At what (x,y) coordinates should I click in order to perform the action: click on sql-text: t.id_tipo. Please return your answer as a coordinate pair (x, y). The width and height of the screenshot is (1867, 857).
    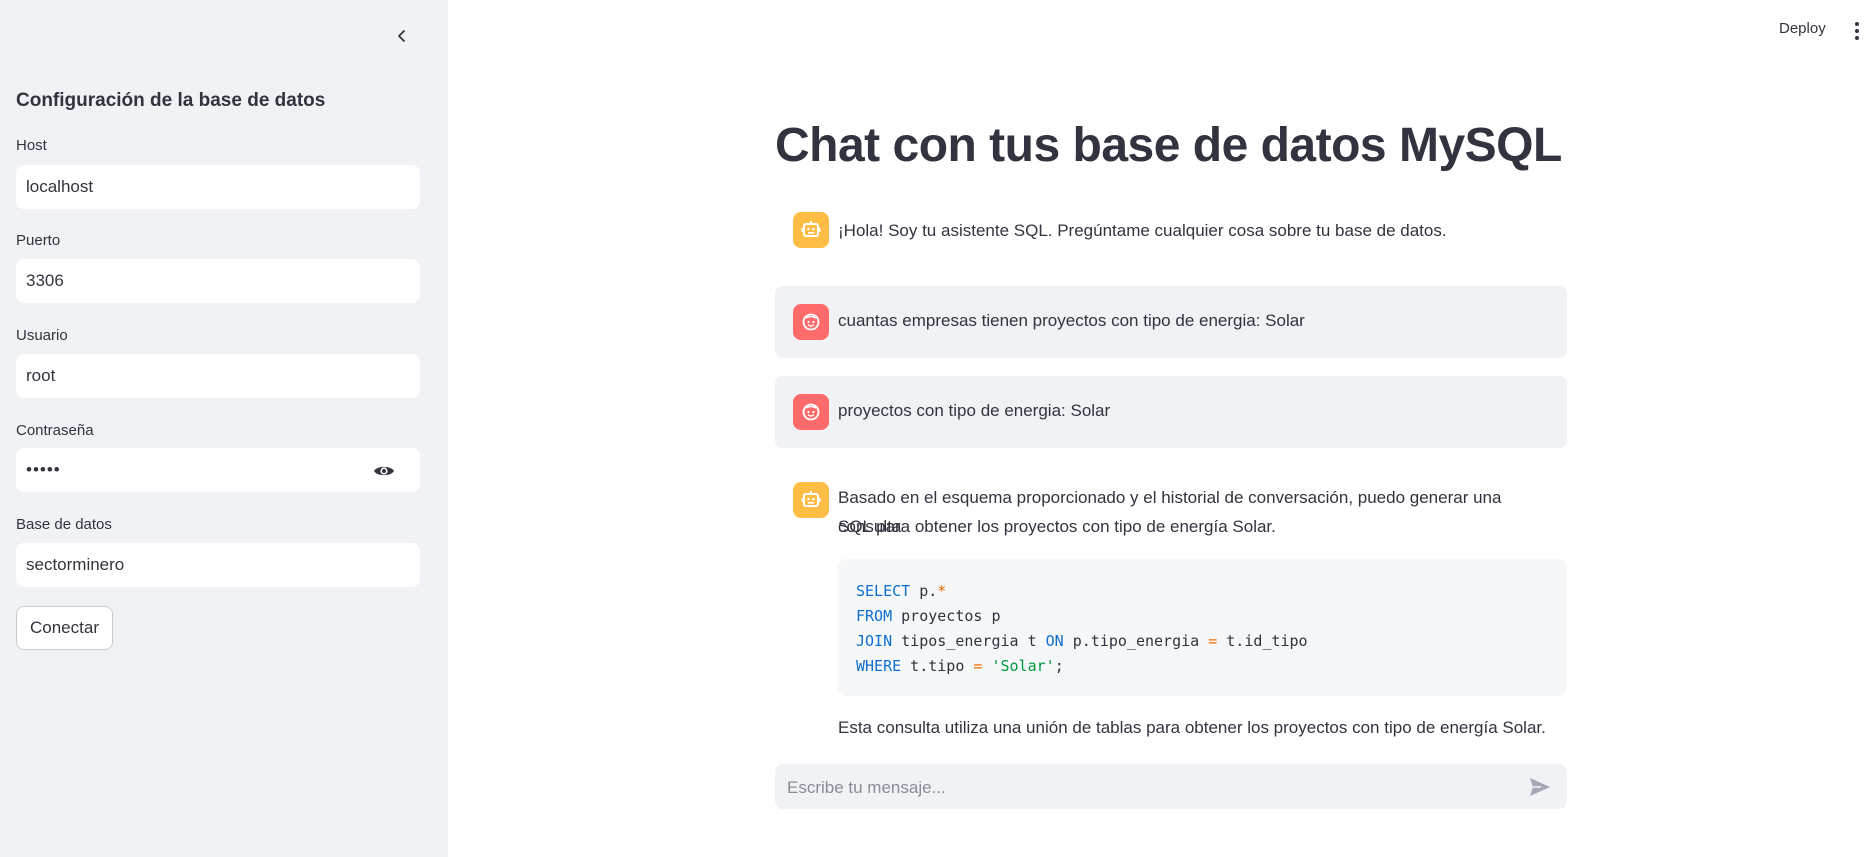
    Looking at the image, I should click on (1262, 641).